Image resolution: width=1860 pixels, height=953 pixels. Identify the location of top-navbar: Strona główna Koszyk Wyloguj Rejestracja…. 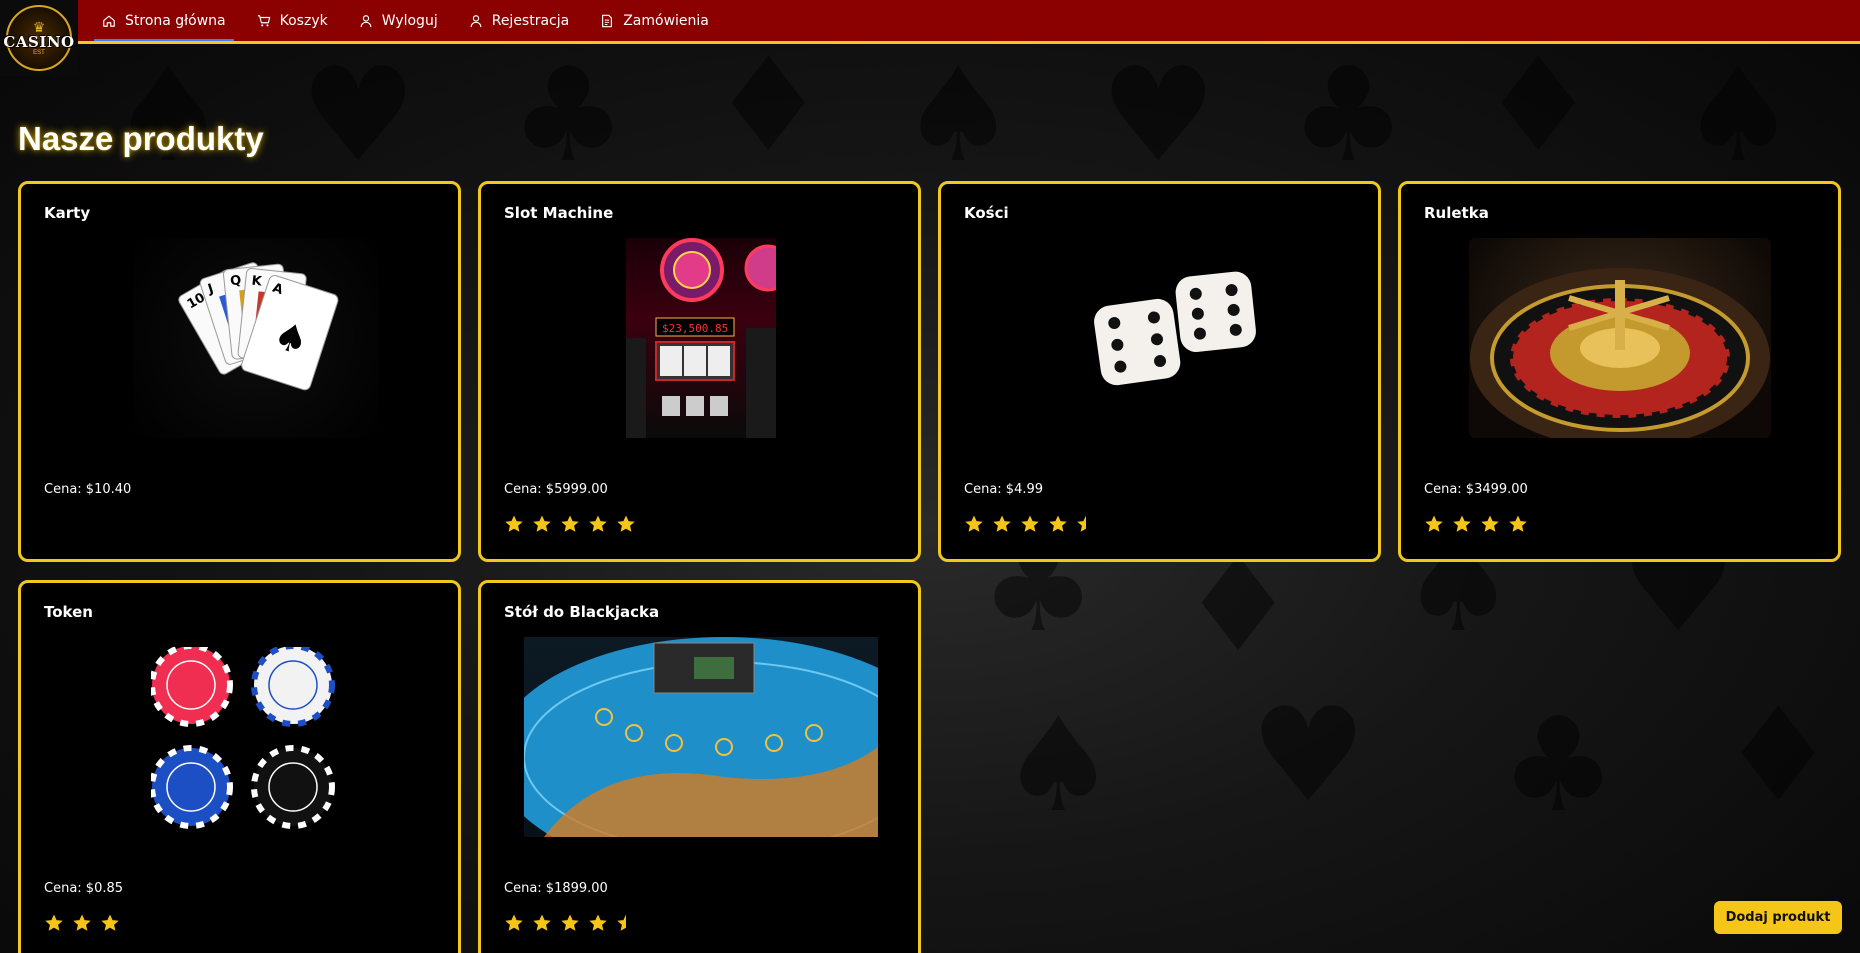
(930, 22).